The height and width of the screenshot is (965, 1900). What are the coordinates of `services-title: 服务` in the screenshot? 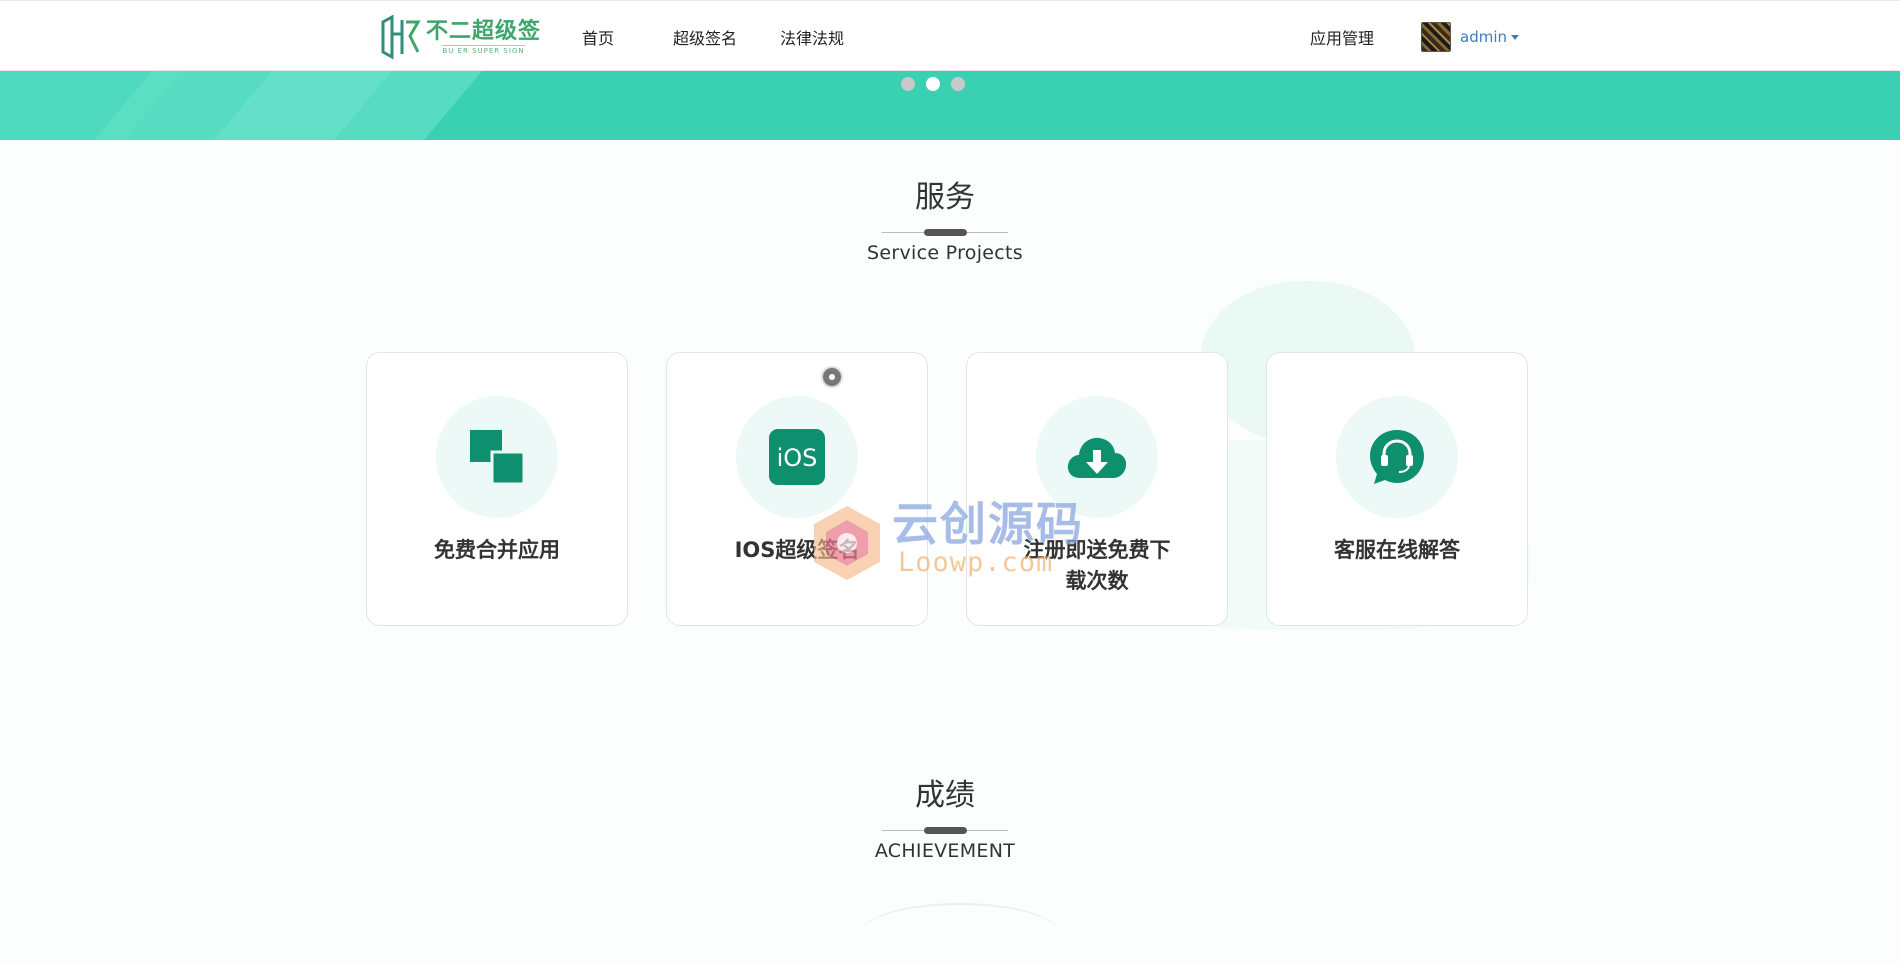 It's located at (945, 197).